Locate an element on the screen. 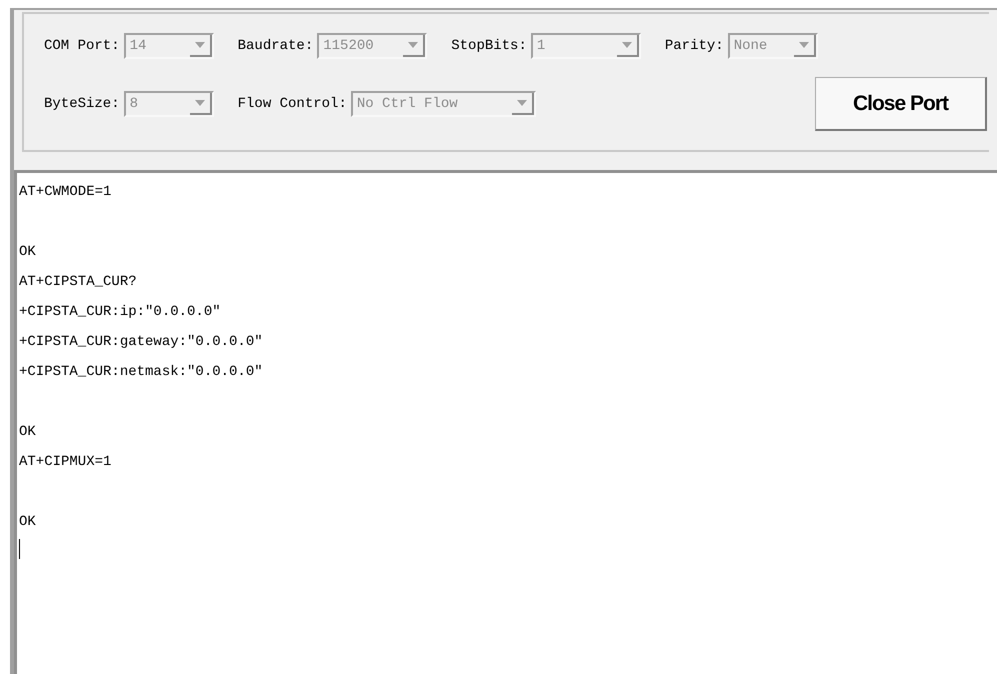 Image resolution: width=997 pixels, height=674 pixels. dropdown-value: None is located at coordinates (750, 46).